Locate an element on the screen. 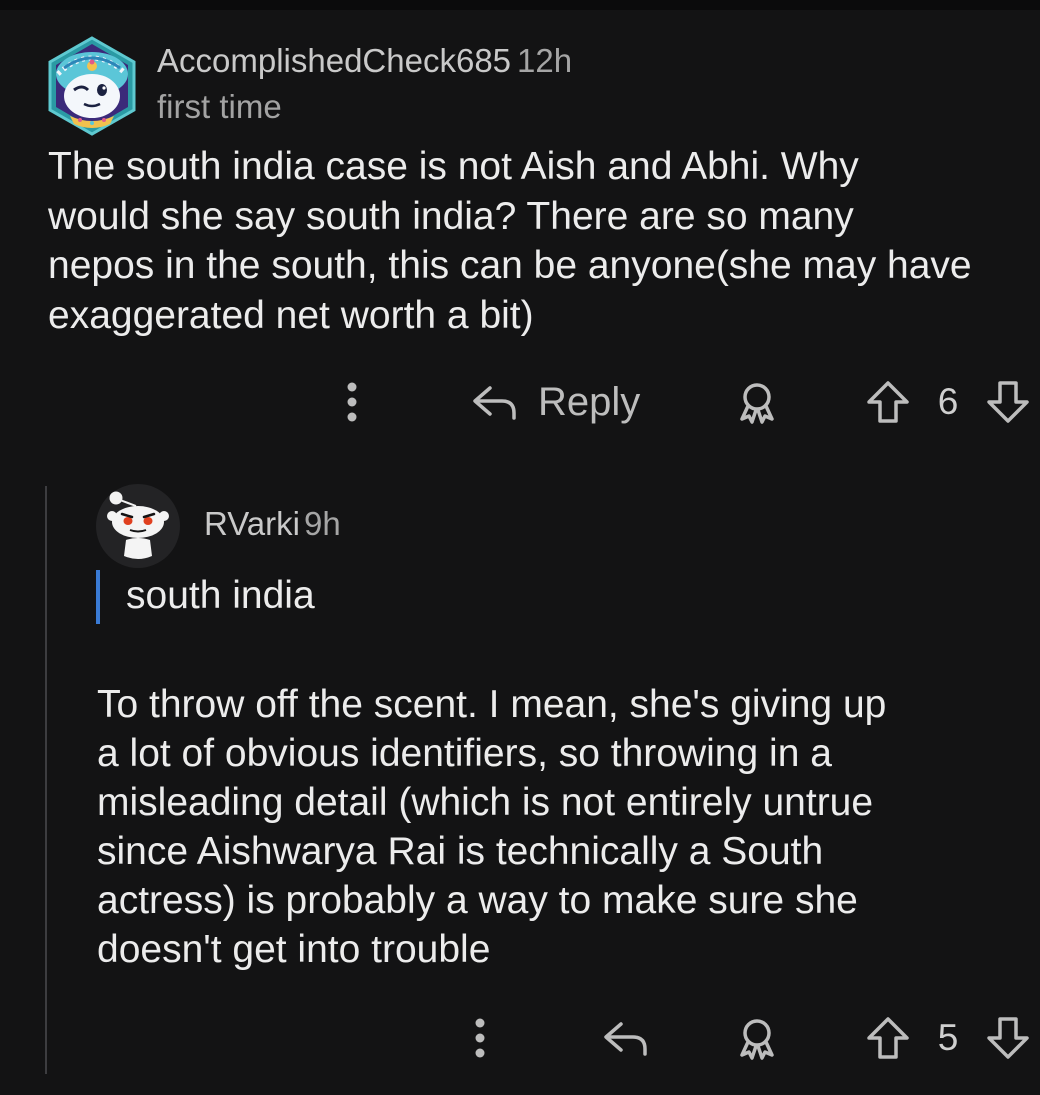 This screenshot has height=1095, width=1040. comment-author: RVarki 9h is located at coordinates (272, 524).